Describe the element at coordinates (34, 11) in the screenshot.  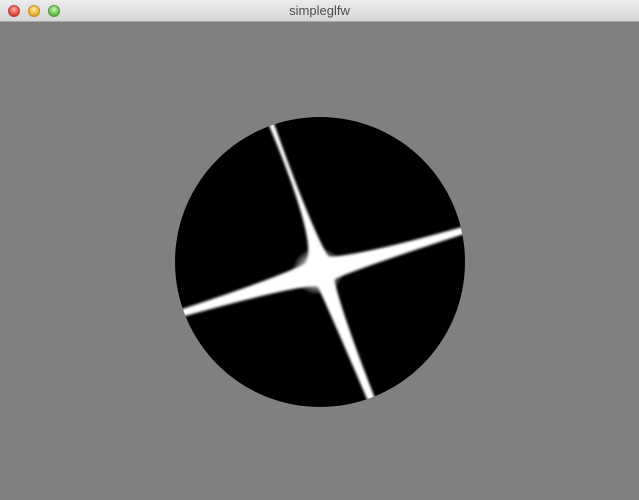
I see `minimize-button` at that location.